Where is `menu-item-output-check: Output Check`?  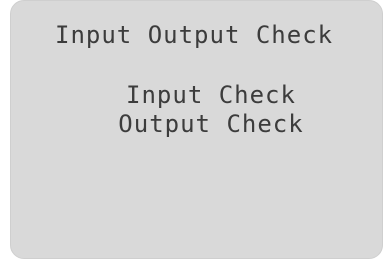 menu-item-output-check: Output Check is located at coordinates (211, 124).